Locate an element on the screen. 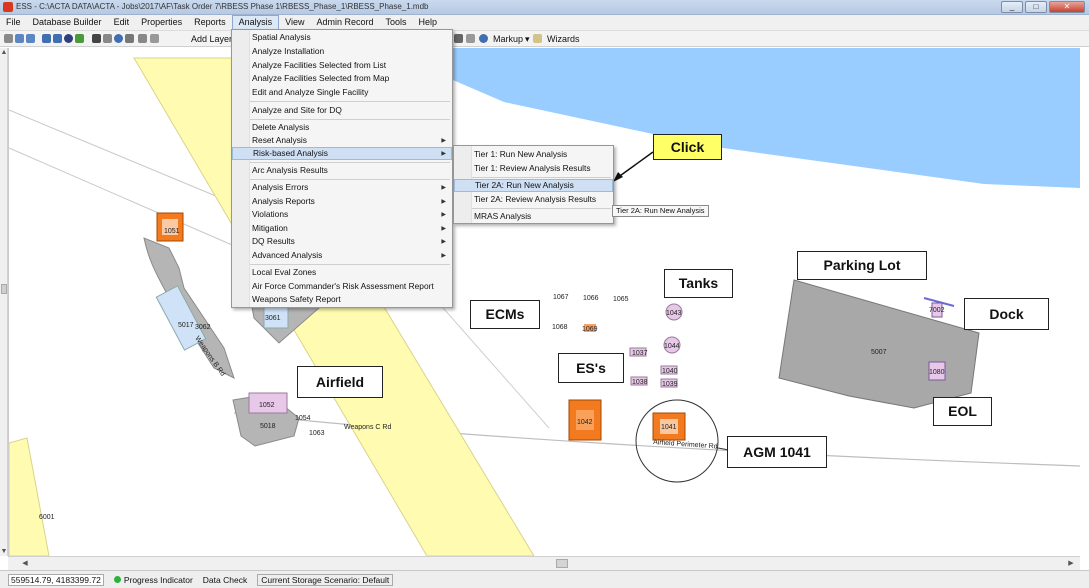  callout-ecms: ECMs is located at coordinates (505, 314).